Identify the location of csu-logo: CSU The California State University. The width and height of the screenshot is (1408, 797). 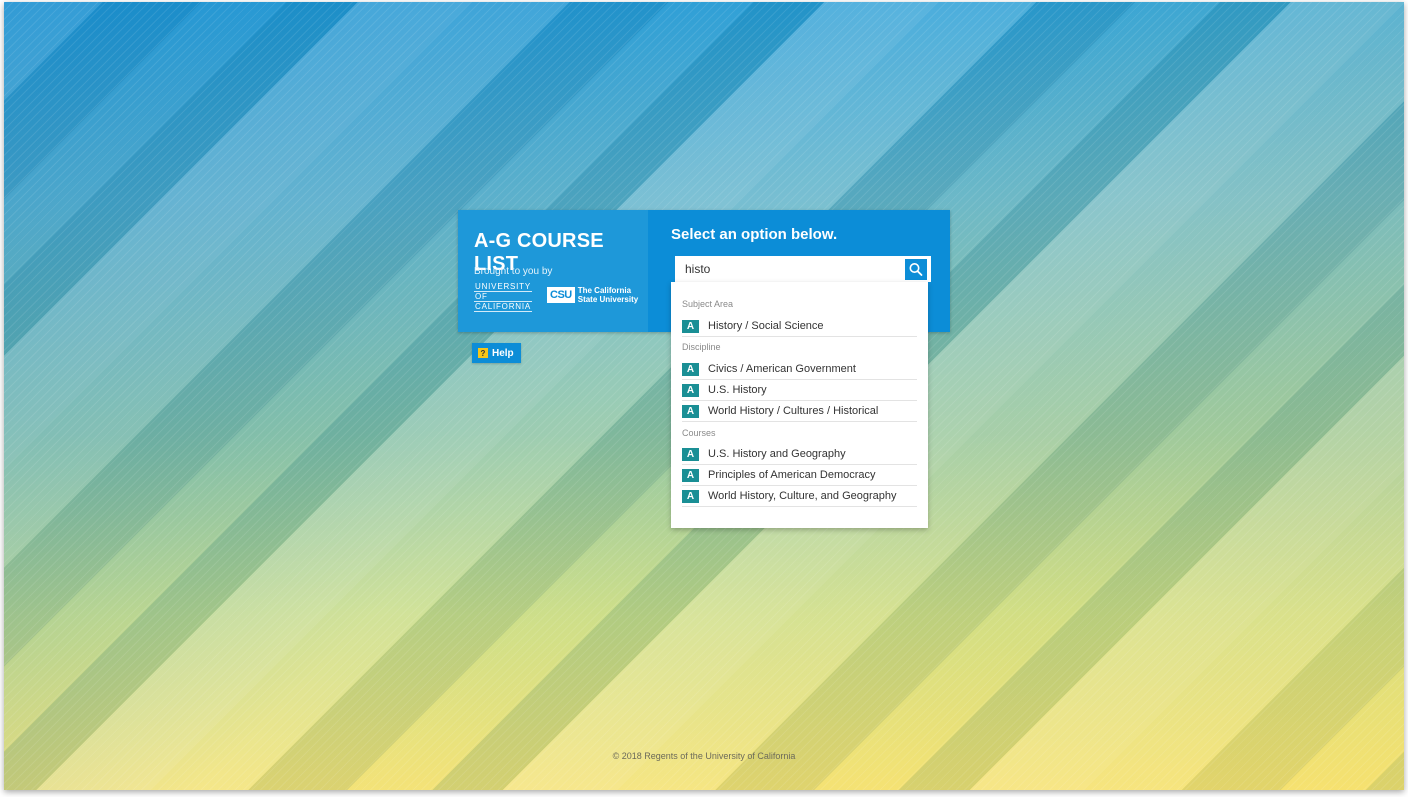
(597, 295).